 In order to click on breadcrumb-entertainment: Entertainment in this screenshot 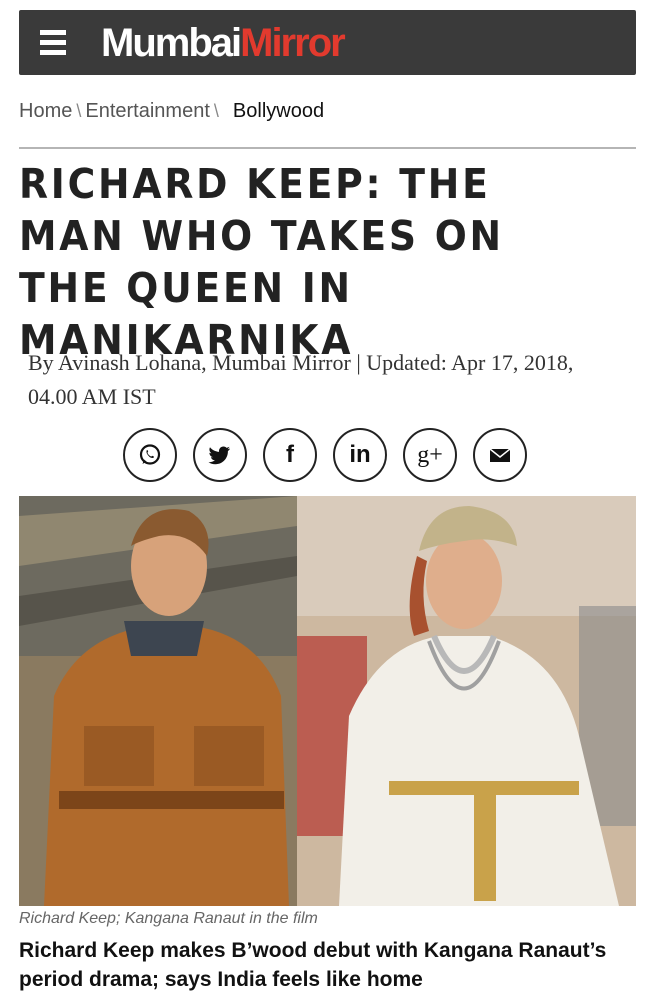, I will do `click(147, 111)`.